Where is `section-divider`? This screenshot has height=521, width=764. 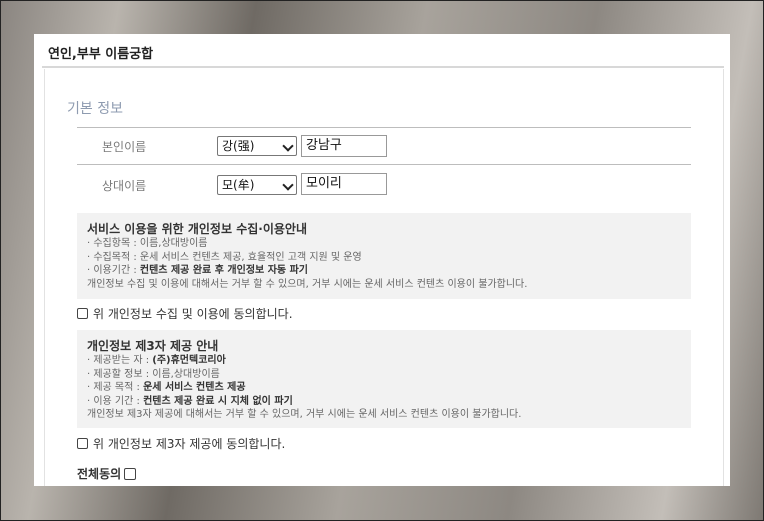 section-divider is located at coordinates (384, 127).